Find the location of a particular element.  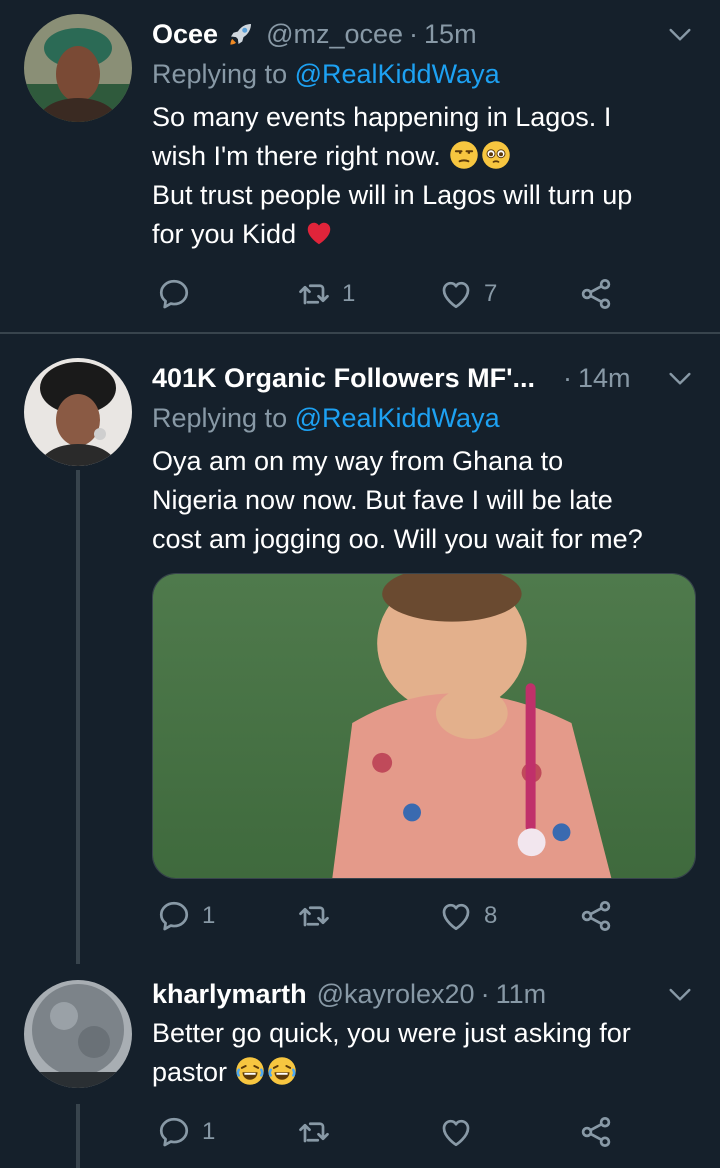

like-count: 8 is located at coordinates (491, 915).